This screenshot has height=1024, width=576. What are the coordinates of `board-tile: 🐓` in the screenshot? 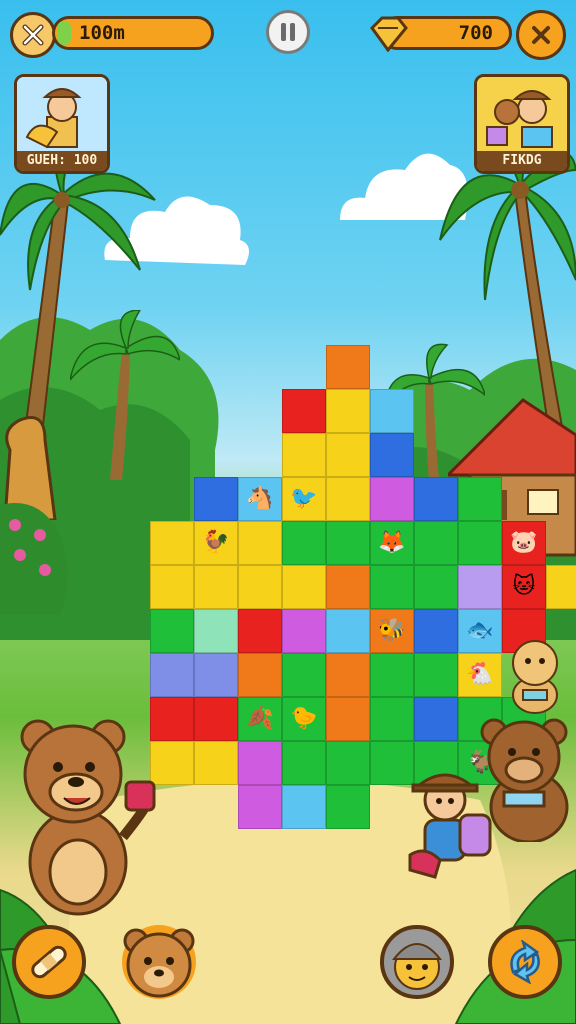 It's located at (216, 543).